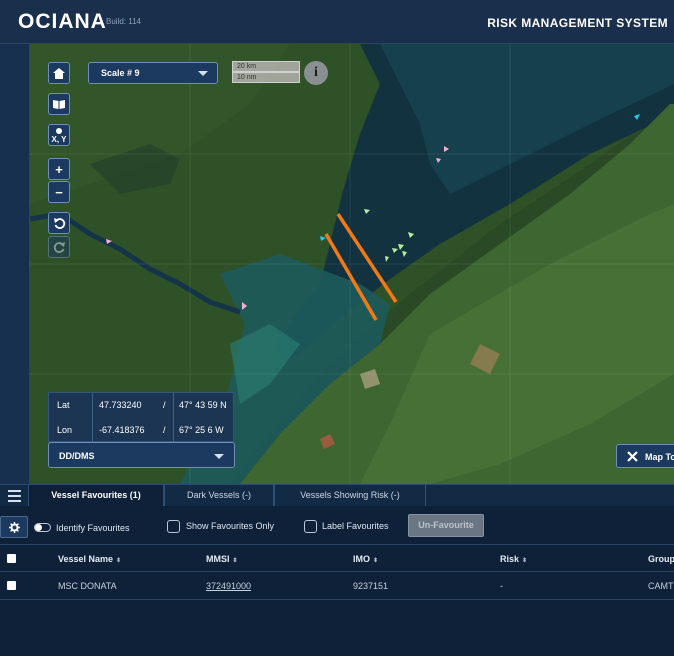 The image size is (674, 656). I want to click on cell-risk: -, so click(501, 586).